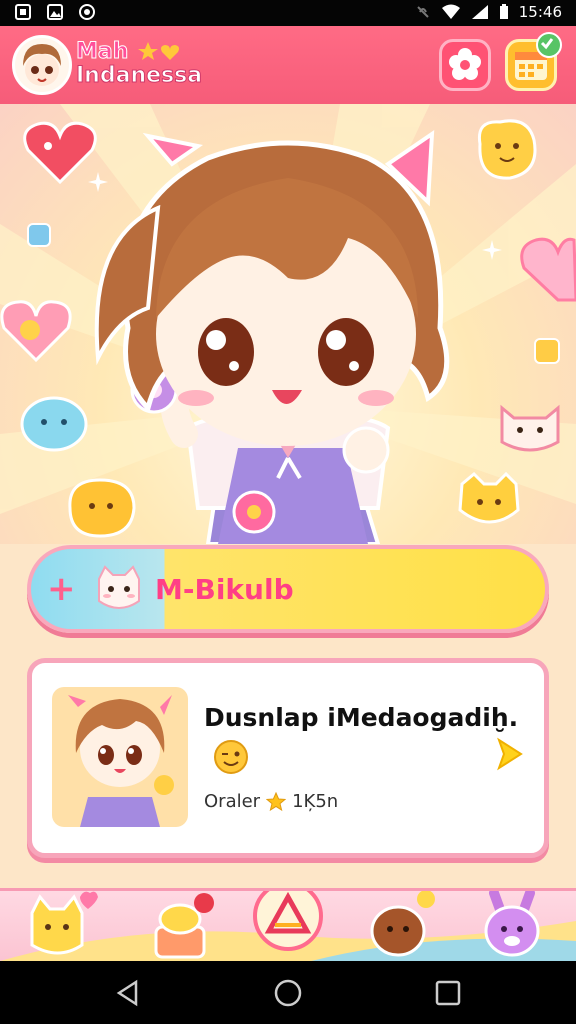 Image resolution: width=576 pixels, height=1024 pixels. What do you see at coordinates (42, 65) in the screenshot?
I see `logo-avatar` at bounding box center [42, 65].